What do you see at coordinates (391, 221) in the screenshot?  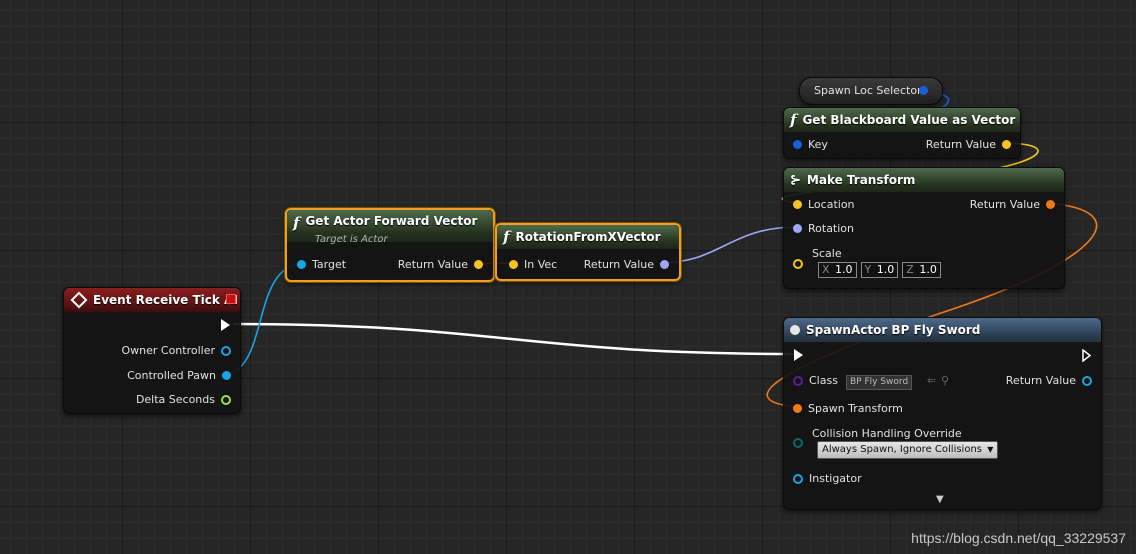 I see `node-title: Get Actor Forward Vector` at bounding box center [391, 221].